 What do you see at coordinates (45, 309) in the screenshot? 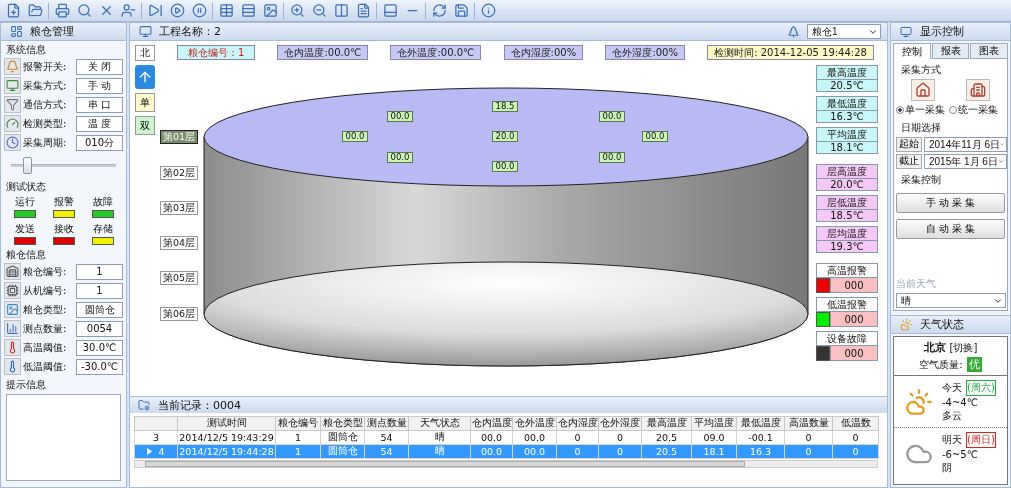
I see `field-label: 粮仓类型:` at bounding box center [45, 309].